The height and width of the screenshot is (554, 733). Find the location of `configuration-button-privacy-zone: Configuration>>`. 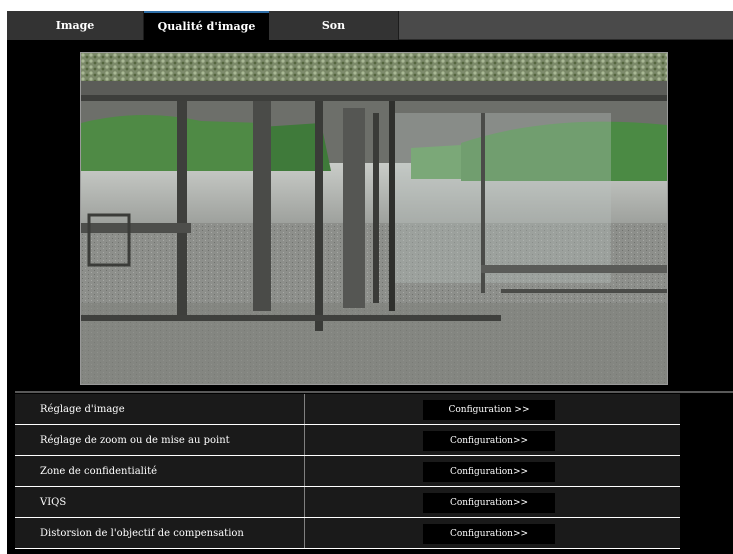

configuration-button-privacy-zone: Configuration>> is located at coordinates (489, 472).